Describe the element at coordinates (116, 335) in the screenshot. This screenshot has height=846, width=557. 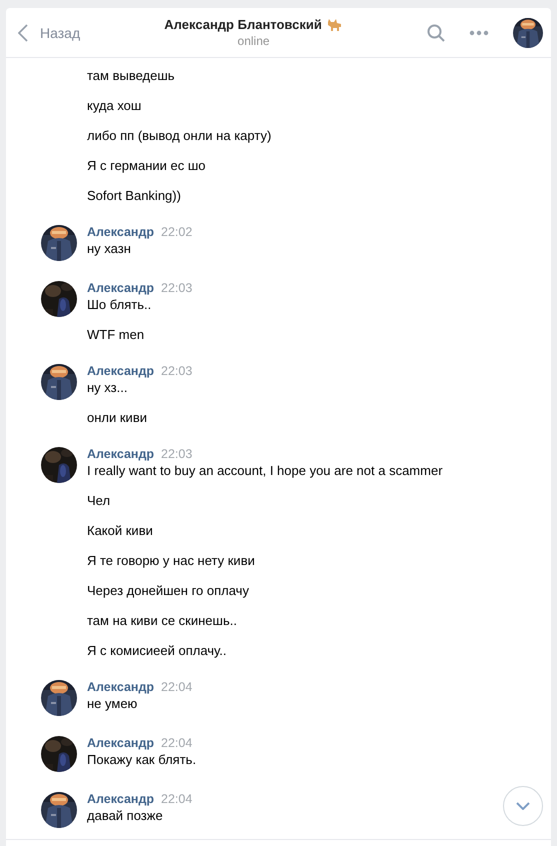
I see `message-text: WTF men` at that location.